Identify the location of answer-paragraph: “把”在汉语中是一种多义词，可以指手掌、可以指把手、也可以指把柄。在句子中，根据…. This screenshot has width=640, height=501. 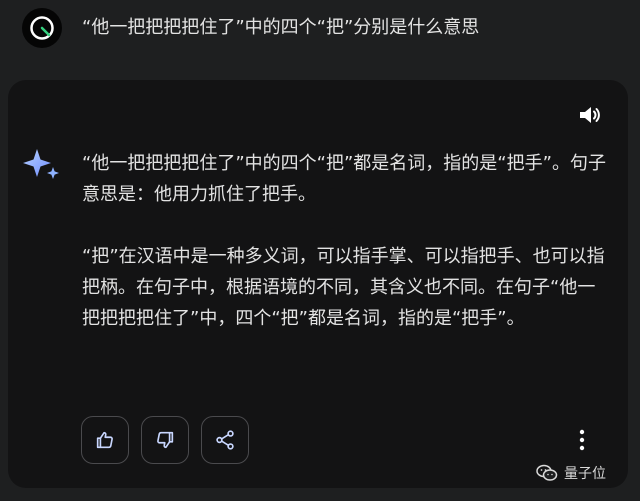
(343, 287).